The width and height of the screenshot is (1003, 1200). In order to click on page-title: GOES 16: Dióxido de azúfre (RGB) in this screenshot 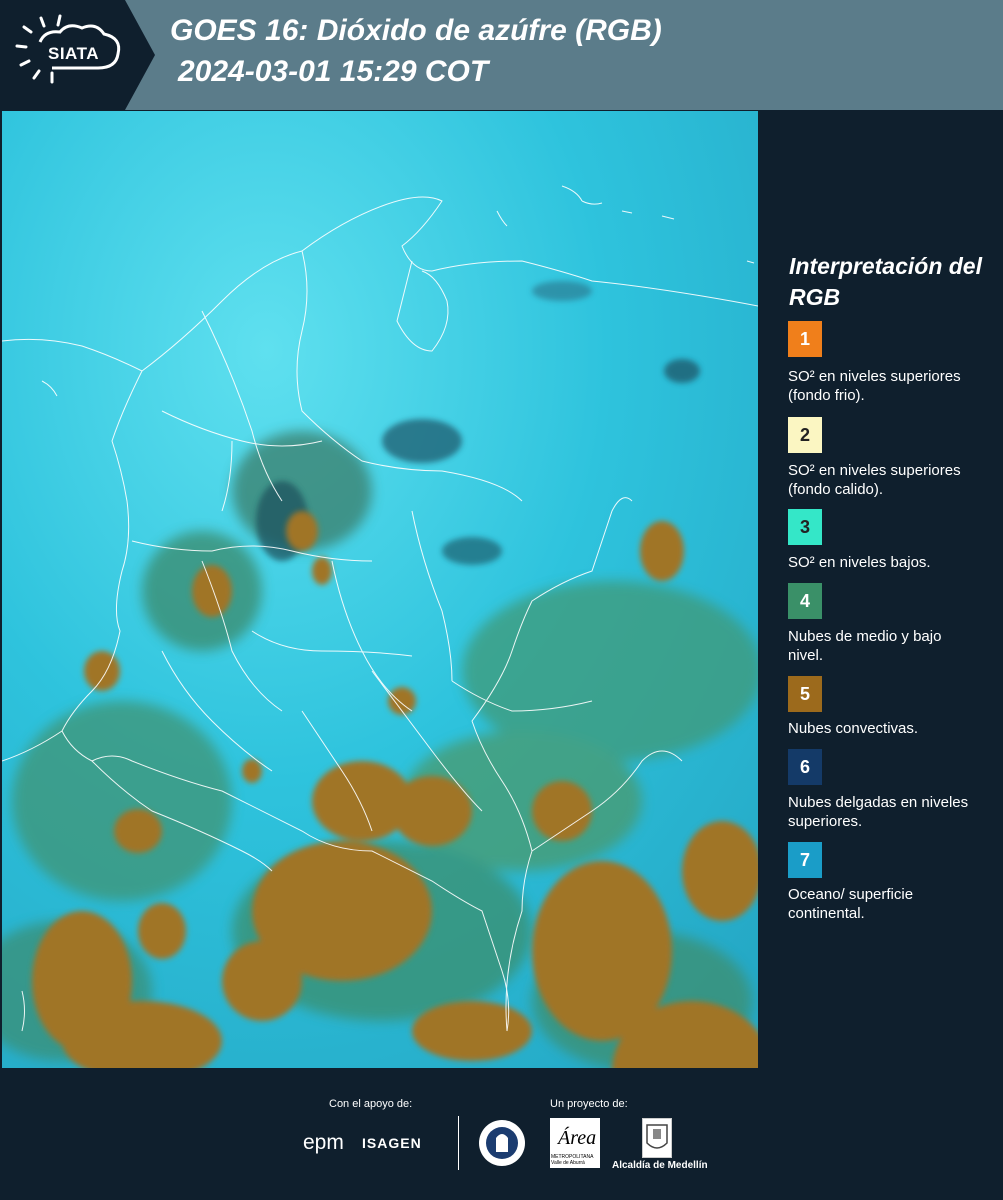, I will do `click(416, 30)`.